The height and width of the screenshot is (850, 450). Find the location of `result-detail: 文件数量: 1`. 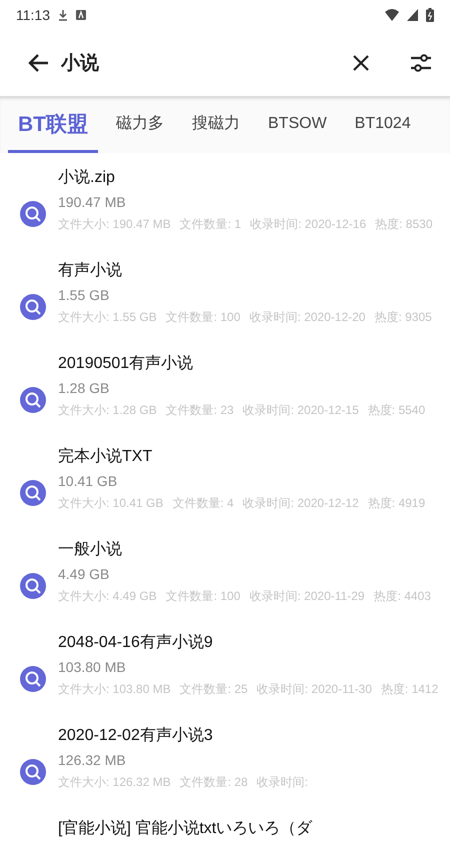

result-detail: 文件数量: 1 is located at coordinates (211, 224).